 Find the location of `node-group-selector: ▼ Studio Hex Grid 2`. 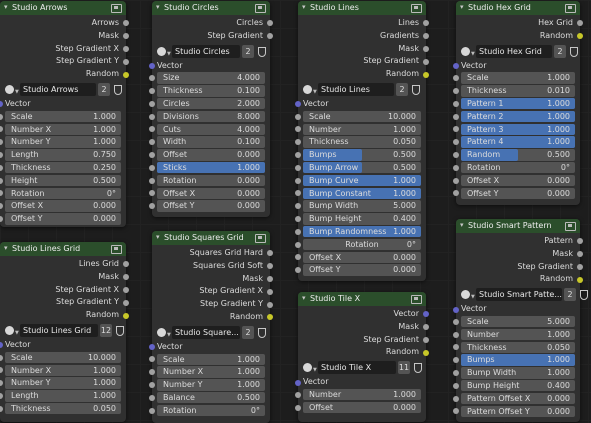

node-group-selector: ▼ Studio Hex Grid 2 is located at coordinates (518, 51).